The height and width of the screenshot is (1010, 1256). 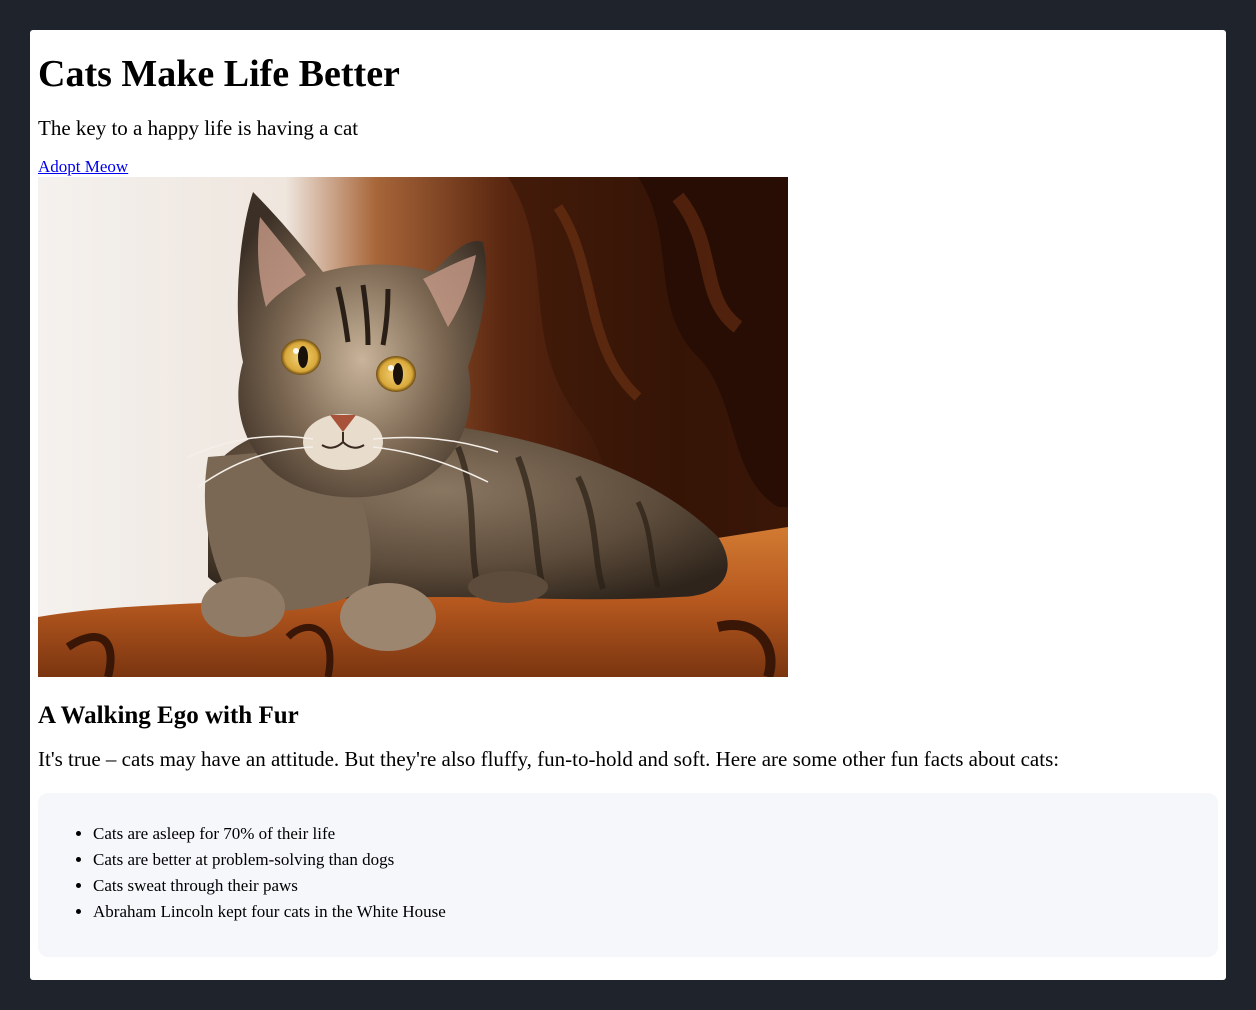 I want to click on tagline: The key to a happy life is having a cat, so click(x=198, y=128).